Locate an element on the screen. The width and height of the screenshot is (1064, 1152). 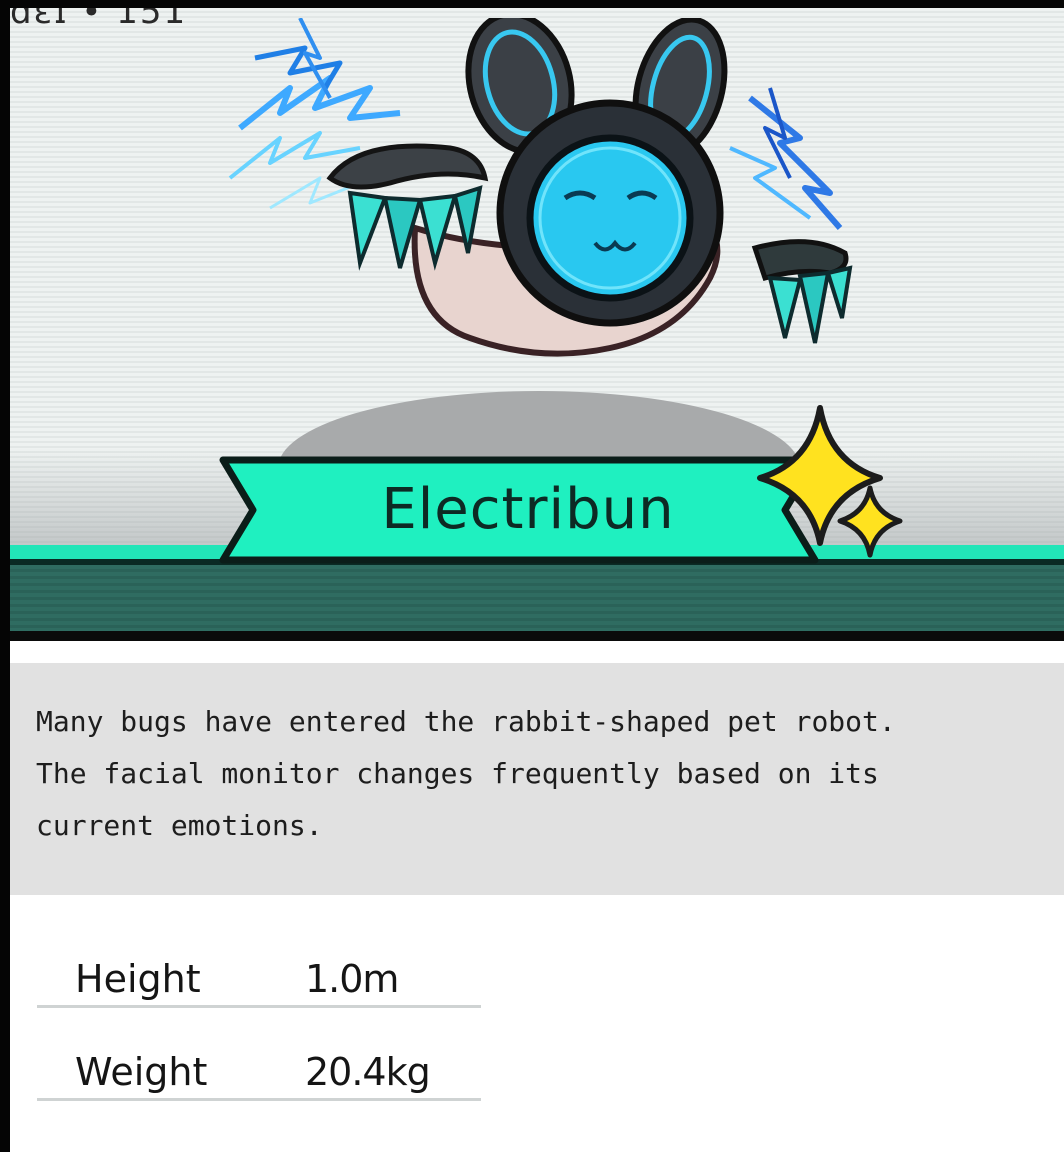
dex-number-header: ɑɛɪ • 151 is located at coordinates (99, 20).